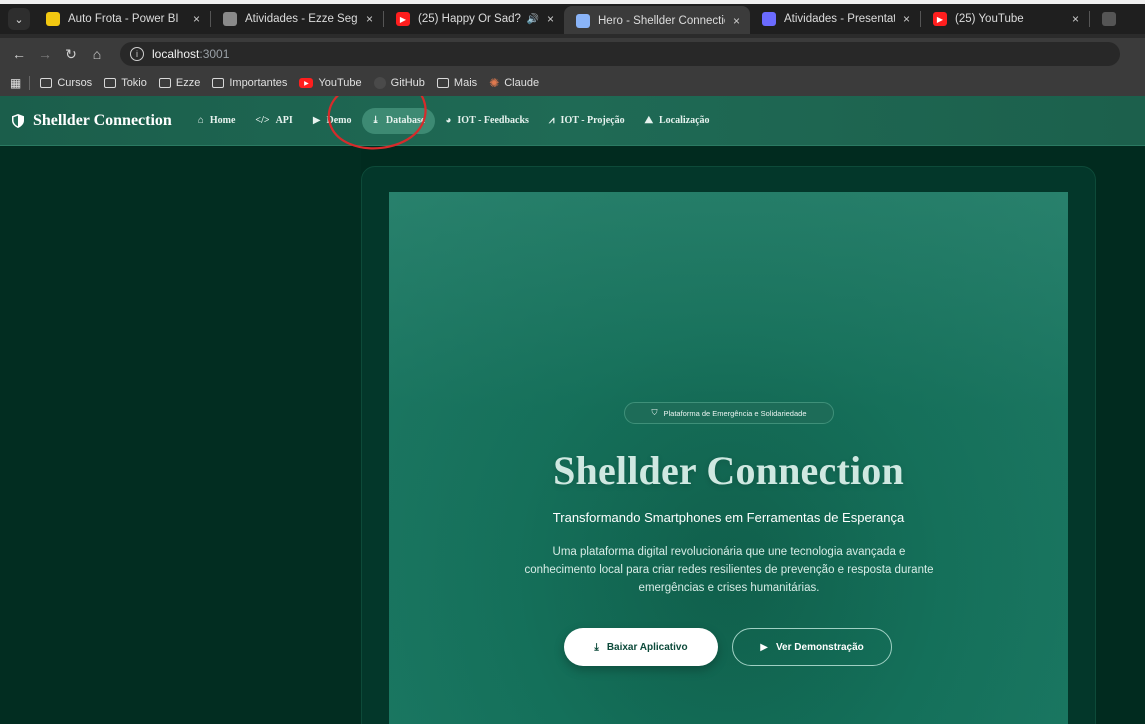  Describe the element at coordinates (200, 120) in the screenshot. I see `home-icon: ⌂` at that location.